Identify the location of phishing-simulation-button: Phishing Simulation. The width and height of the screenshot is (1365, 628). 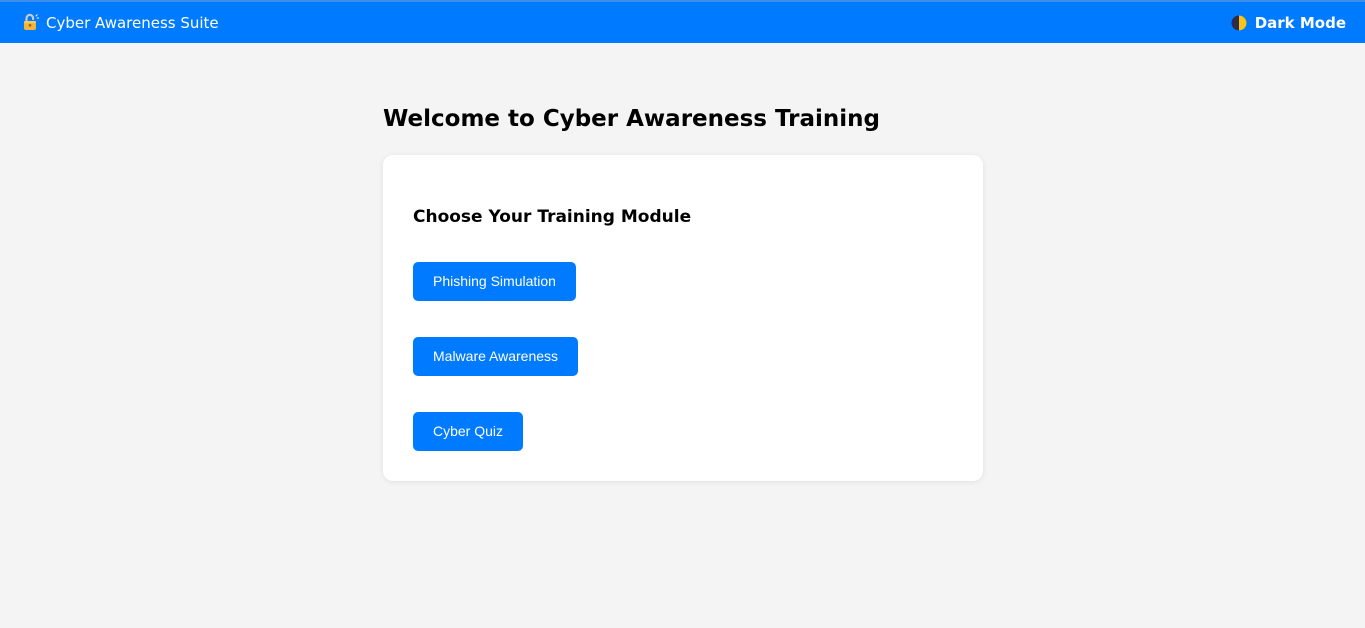
(494, 281).